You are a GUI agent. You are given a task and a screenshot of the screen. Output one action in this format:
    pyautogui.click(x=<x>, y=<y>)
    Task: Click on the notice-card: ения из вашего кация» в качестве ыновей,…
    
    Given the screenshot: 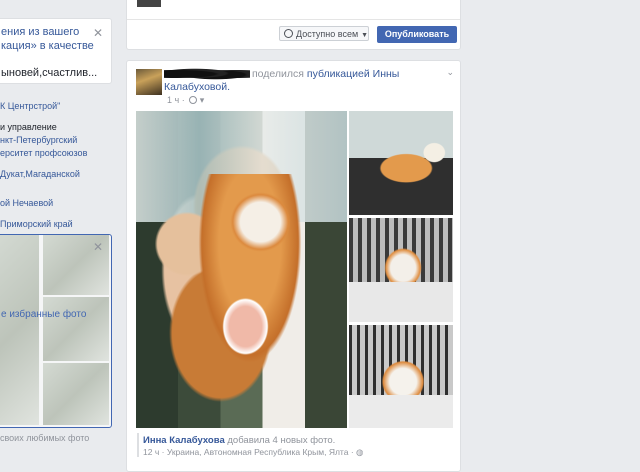 What is the action you would take?
    pyautogui.click(x=56, y=51)
    